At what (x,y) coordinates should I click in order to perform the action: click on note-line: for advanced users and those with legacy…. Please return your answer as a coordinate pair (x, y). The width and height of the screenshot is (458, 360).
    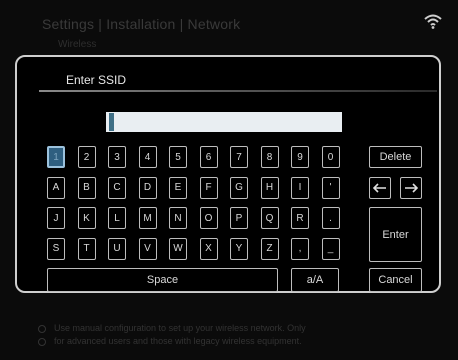
    Looking at the image, I should click on (178, 341).